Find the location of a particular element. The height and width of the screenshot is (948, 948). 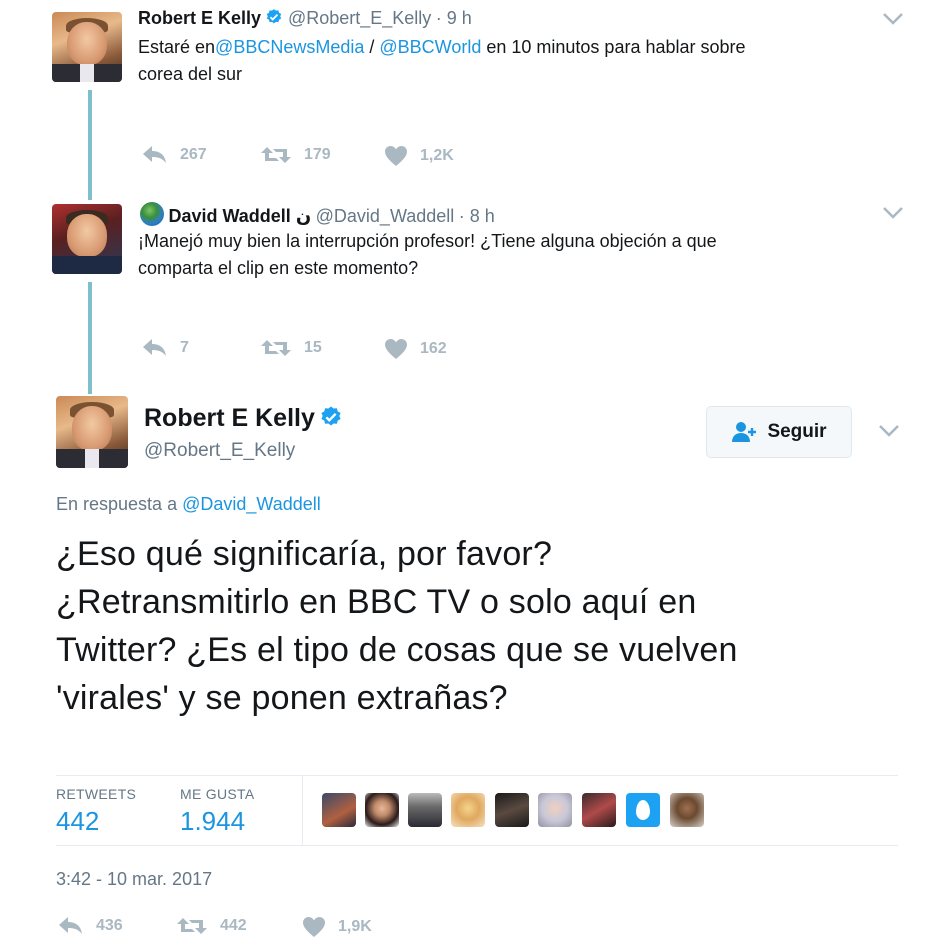

tweet1-author-name: Robert E Kelly is located at coordinates (199, 18).